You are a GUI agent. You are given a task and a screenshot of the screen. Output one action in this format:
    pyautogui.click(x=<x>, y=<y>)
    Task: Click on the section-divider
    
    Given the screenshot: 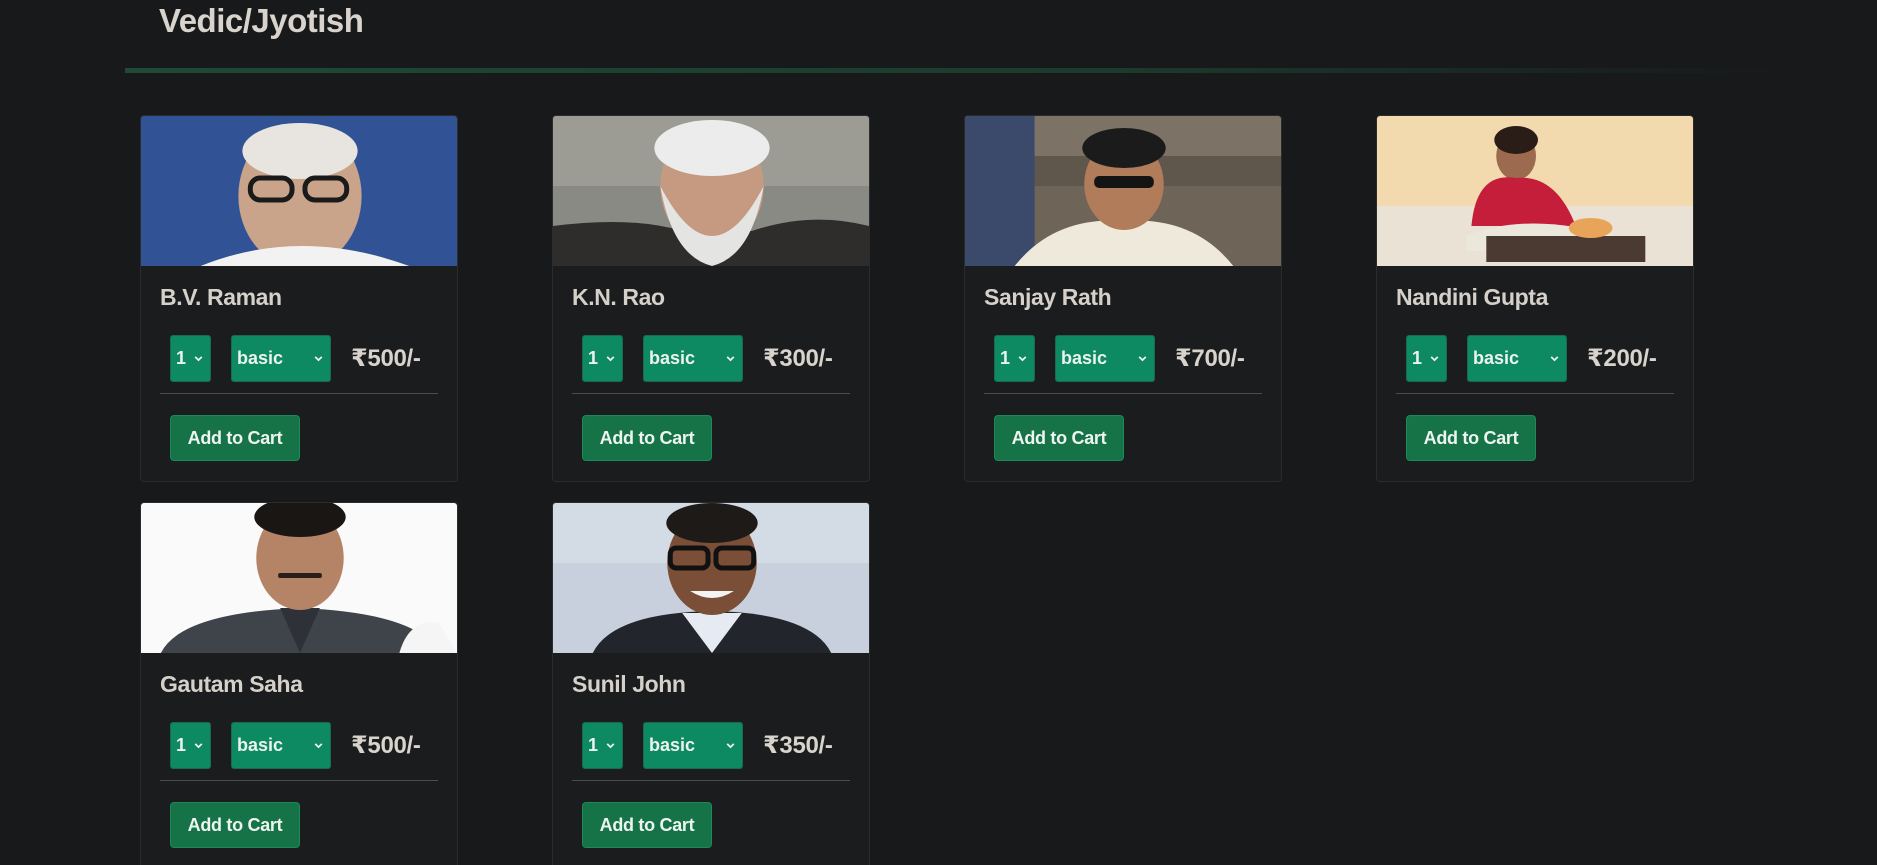 What is the action you would take?
    pyautogui.click(x=950, y=70)
    